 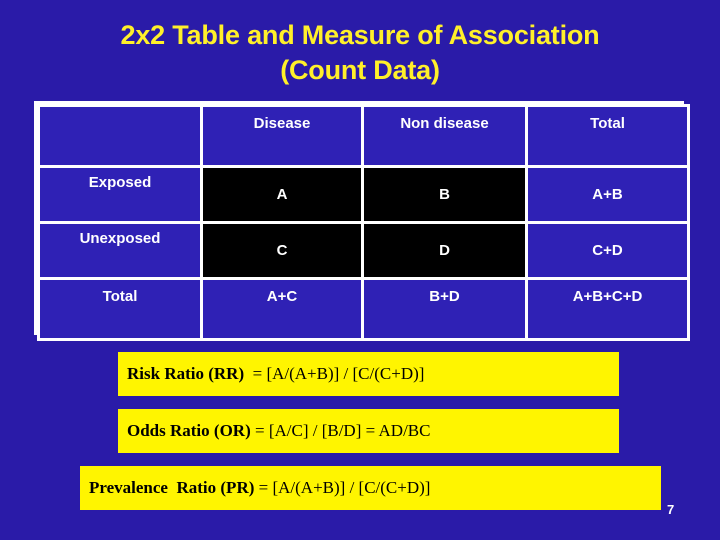 I want to click on cell-unexposed-total: C+D, so click(x=607, y=250).